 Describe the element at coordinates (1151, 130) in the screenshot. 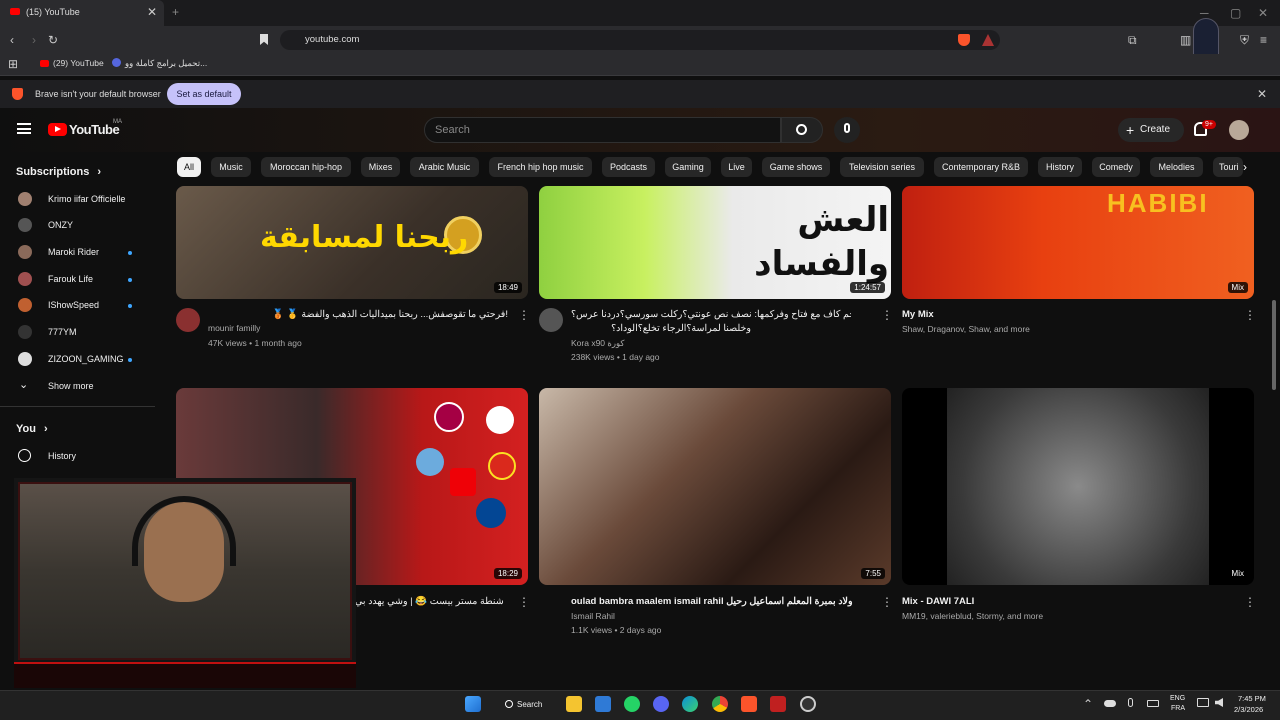

I see `create-button: + Create` at that location.